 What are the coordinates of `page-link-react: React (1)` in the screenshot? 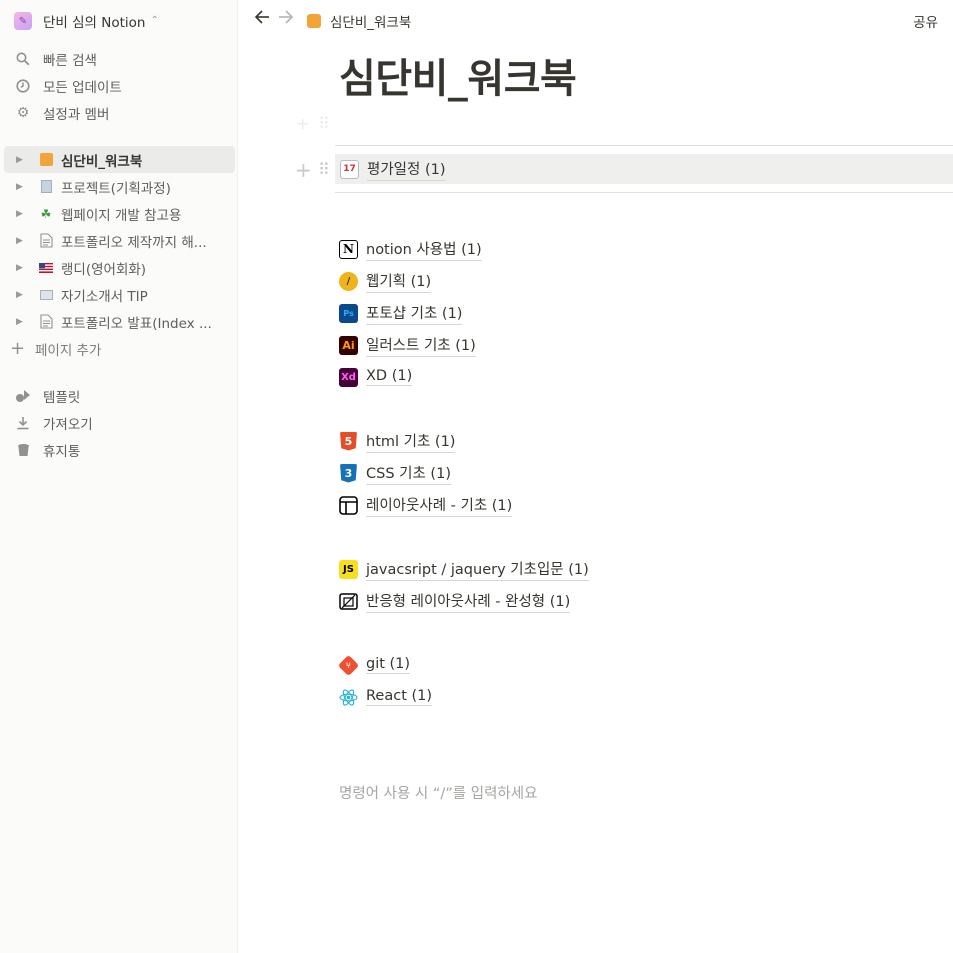 It's located at (386, 697).